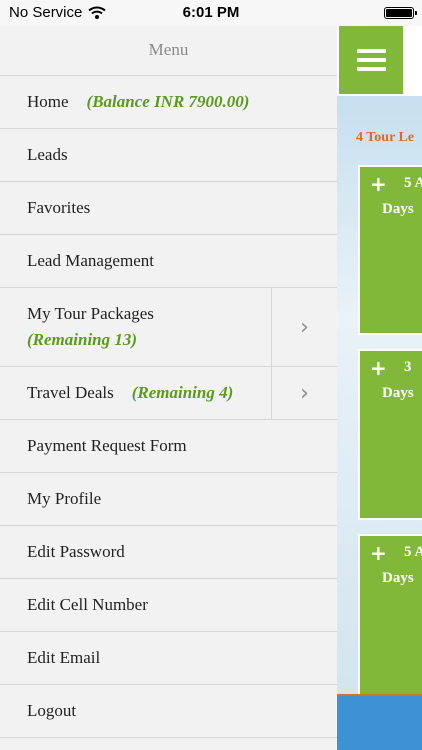 The image size is (422, 750). I want to click on menu-item-label: Home, so click(48, 101).